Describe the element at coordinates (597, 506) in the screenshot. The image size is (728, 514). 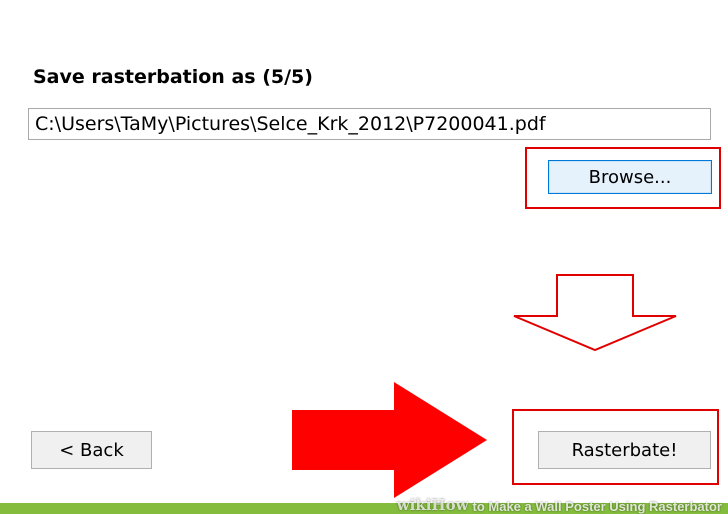
I see `watermark-title: to Make a Wall Poster Using Rasterbator` at that location.